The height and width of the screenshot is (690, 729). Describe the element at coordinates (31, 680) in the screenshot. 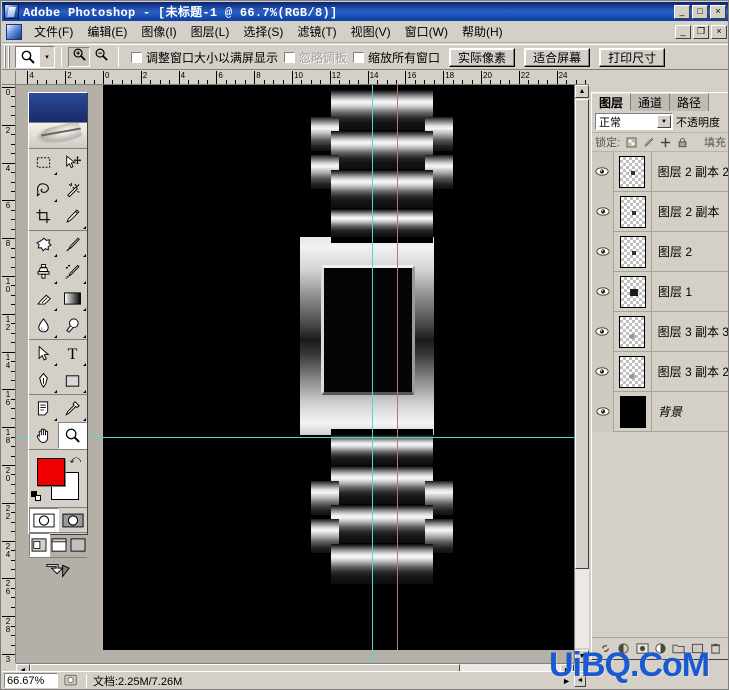

I see `zoom-level-field: 66.67%` at that location.